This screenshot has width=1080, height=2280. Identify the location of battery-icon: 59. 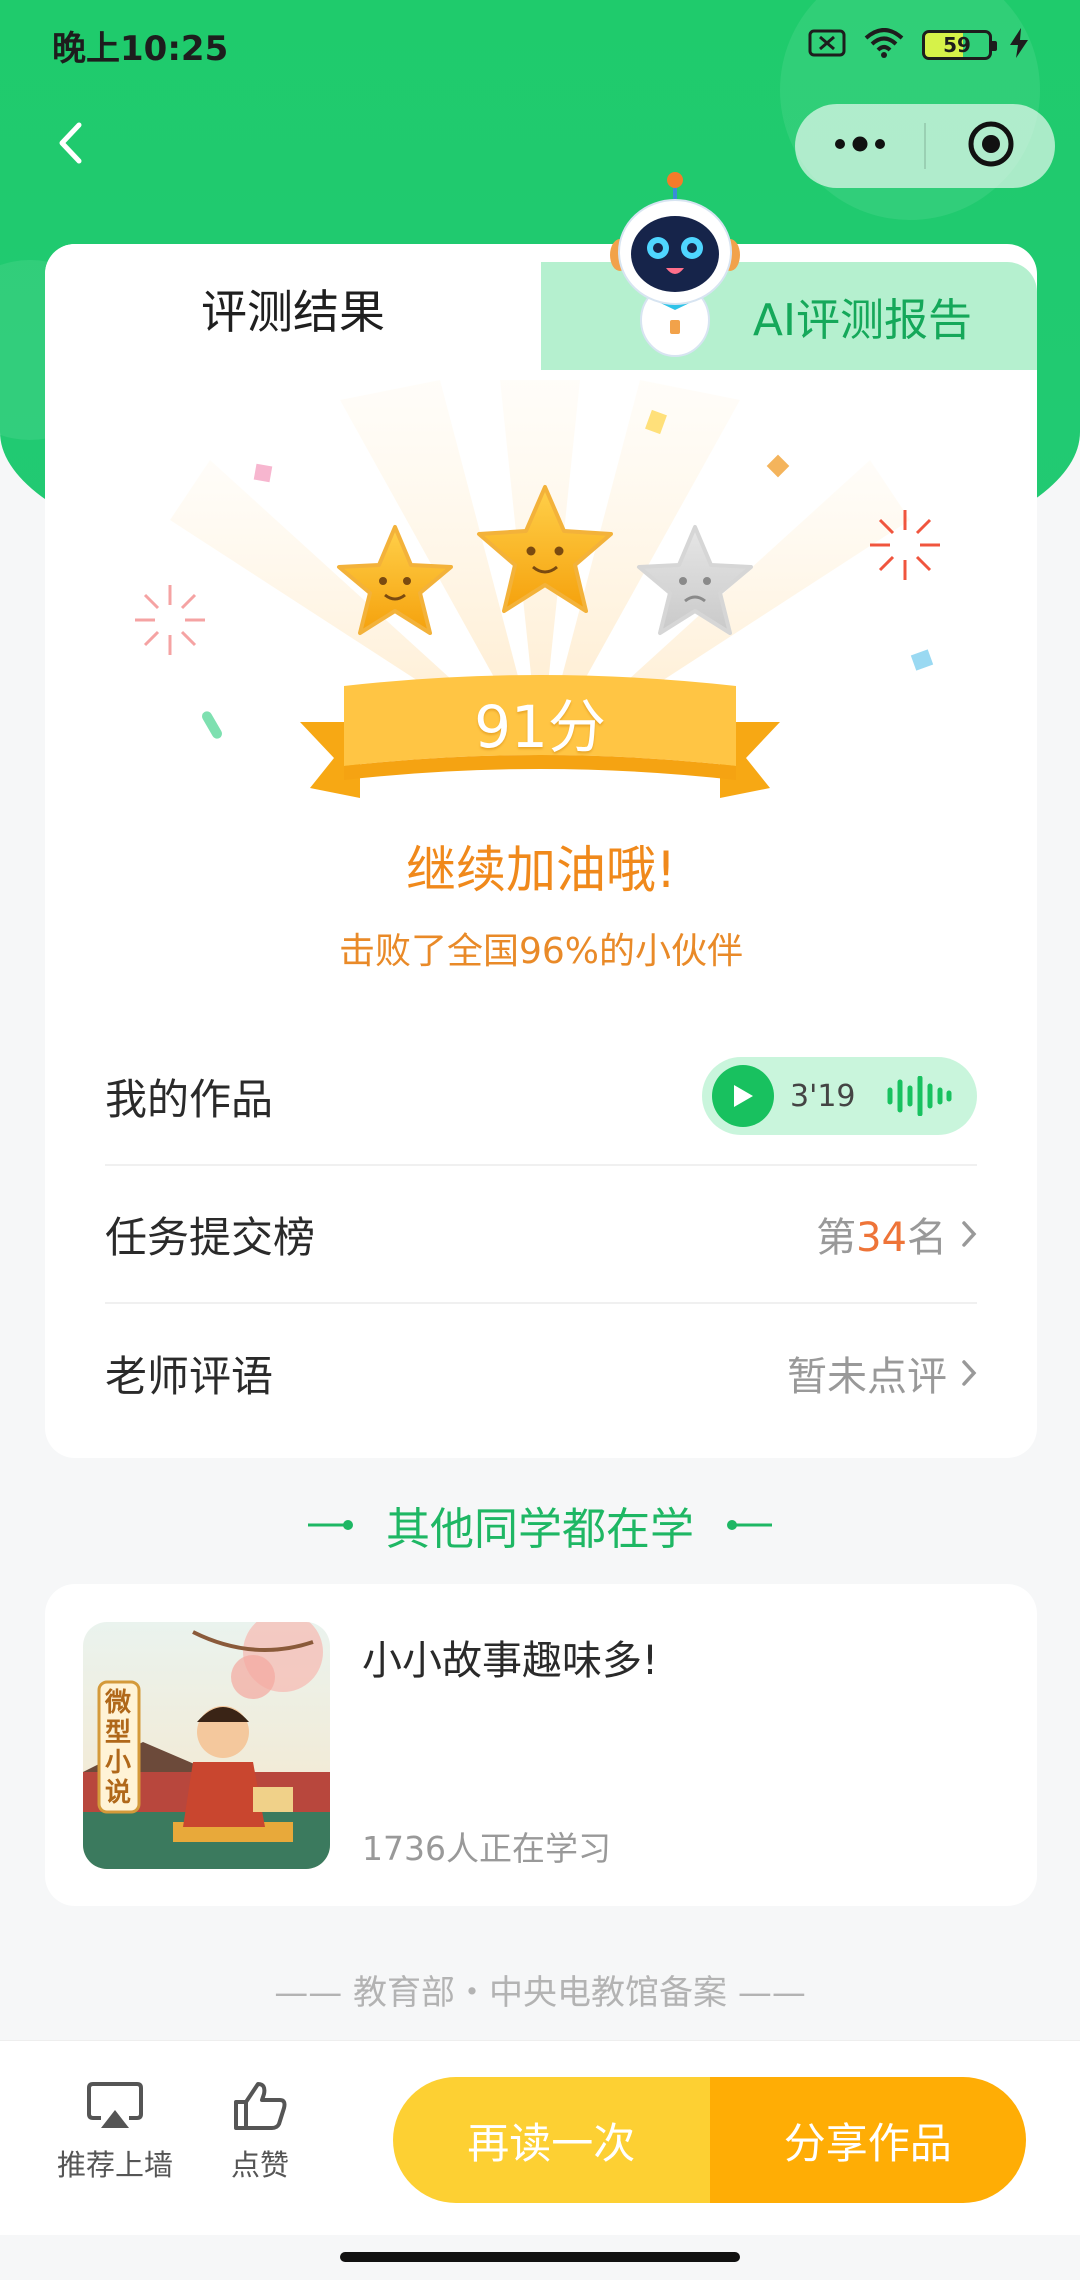
(959, 45).